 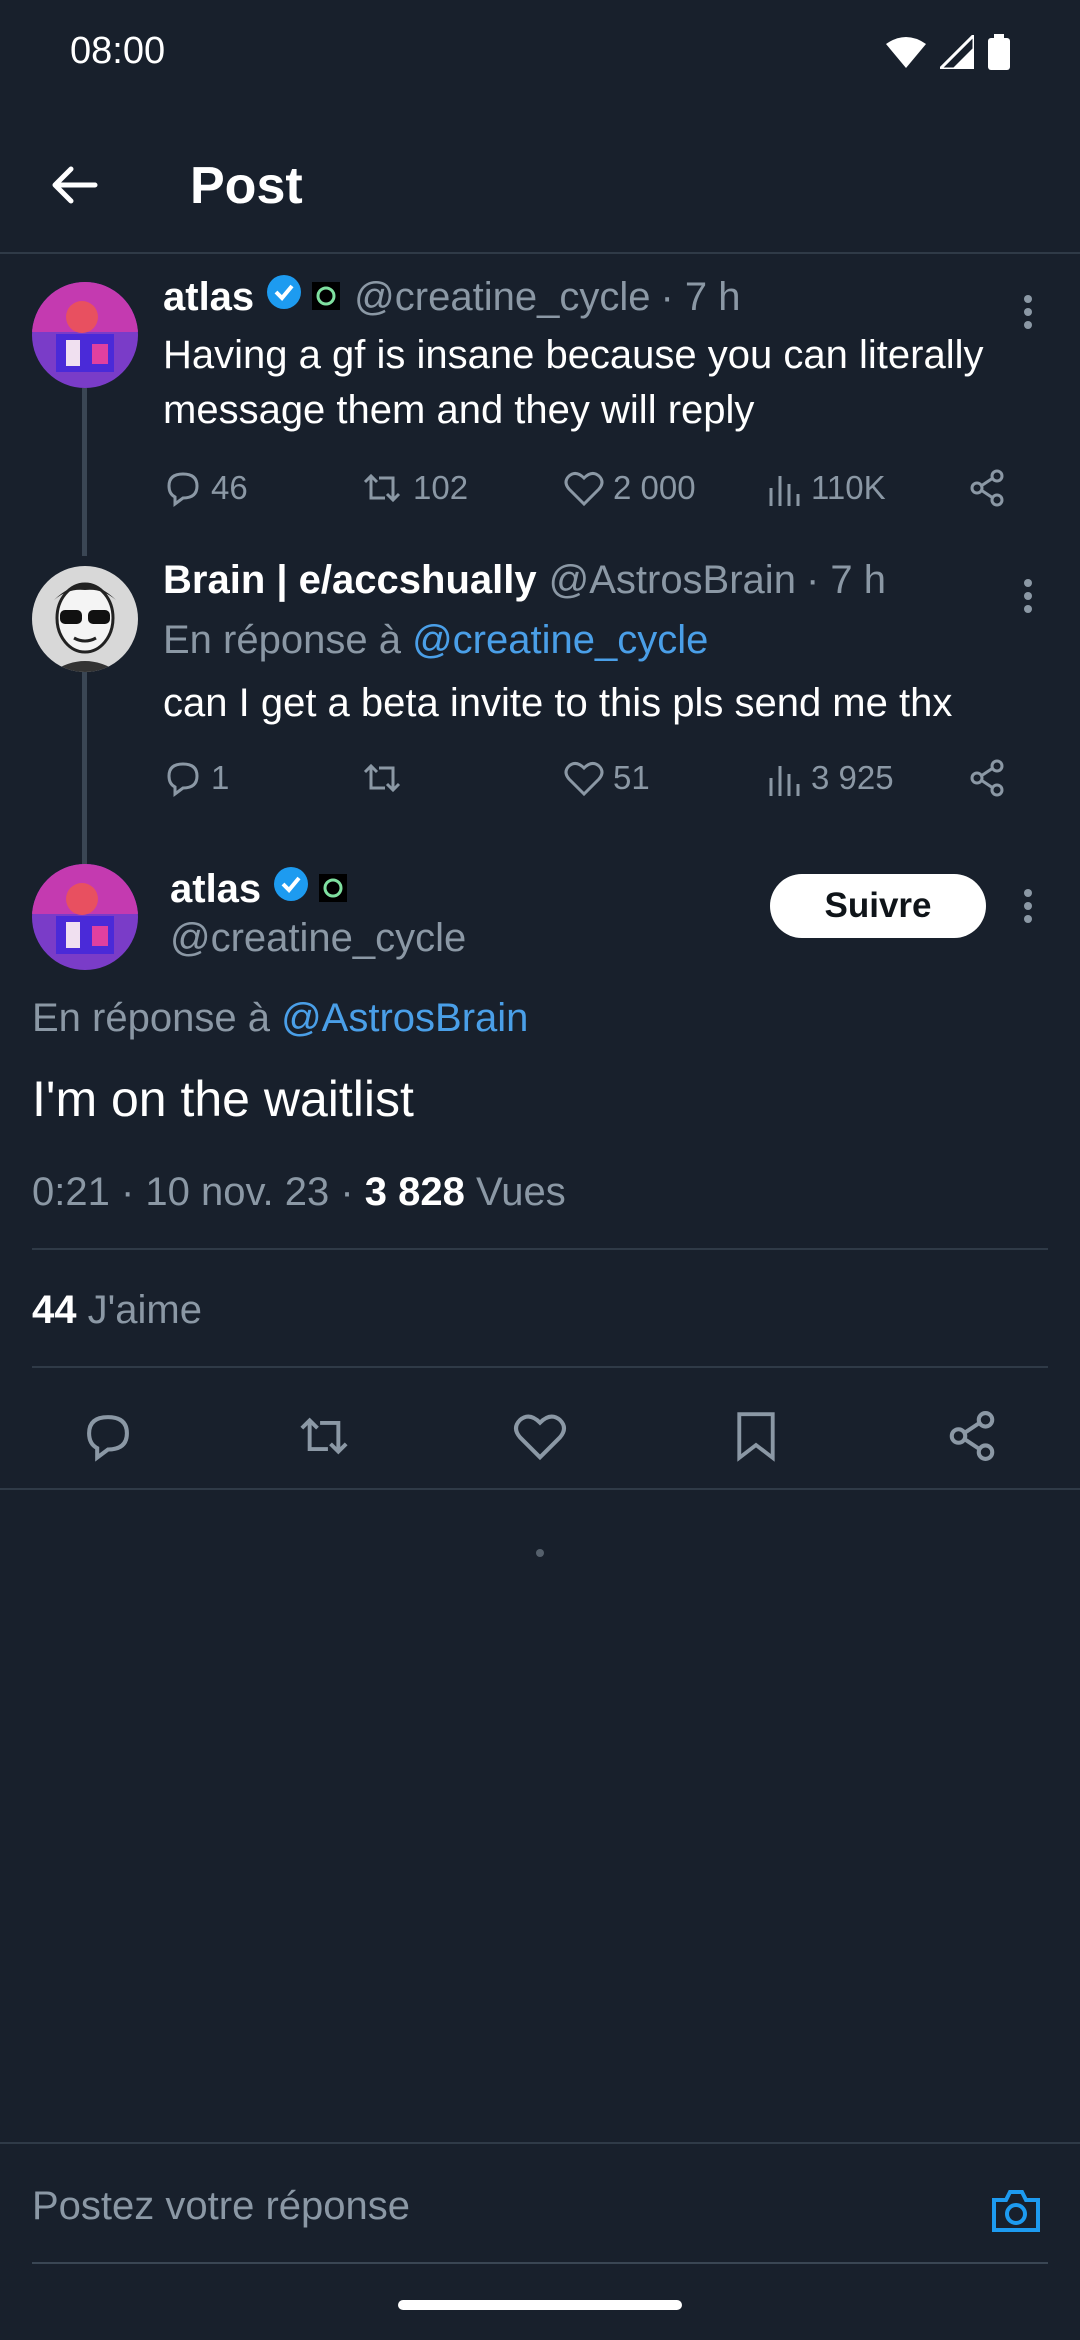 I want to click on tweet-actions: 1 51 3 925, so click(x=605, y=778).